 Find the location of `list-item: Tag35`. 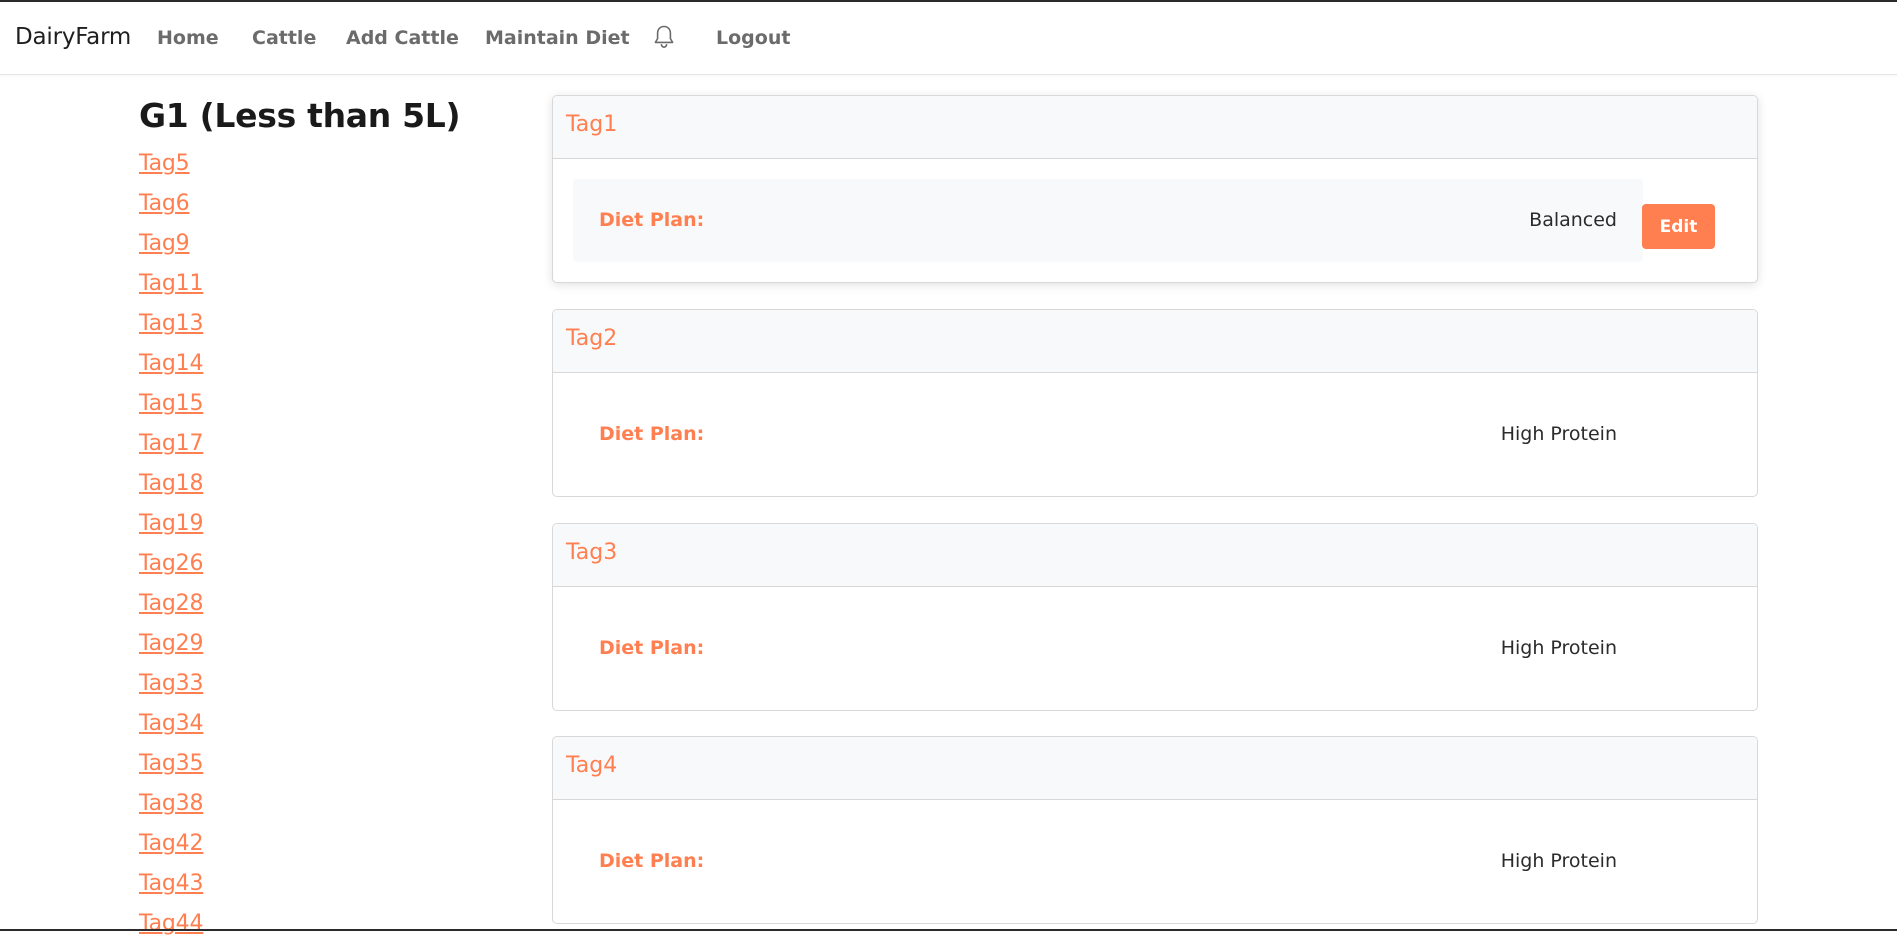

list-item: Tag35 is located at coordinates (171, 768).